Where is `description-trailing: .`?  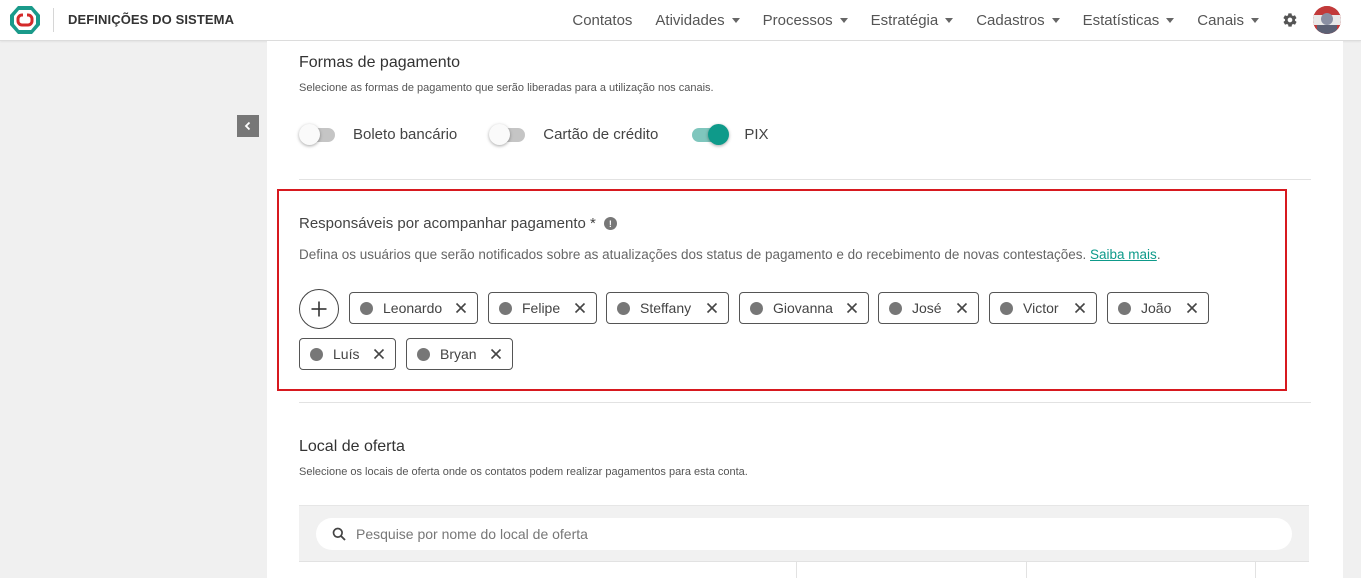
description-trailing: . is located at coordinates (1158, 254).